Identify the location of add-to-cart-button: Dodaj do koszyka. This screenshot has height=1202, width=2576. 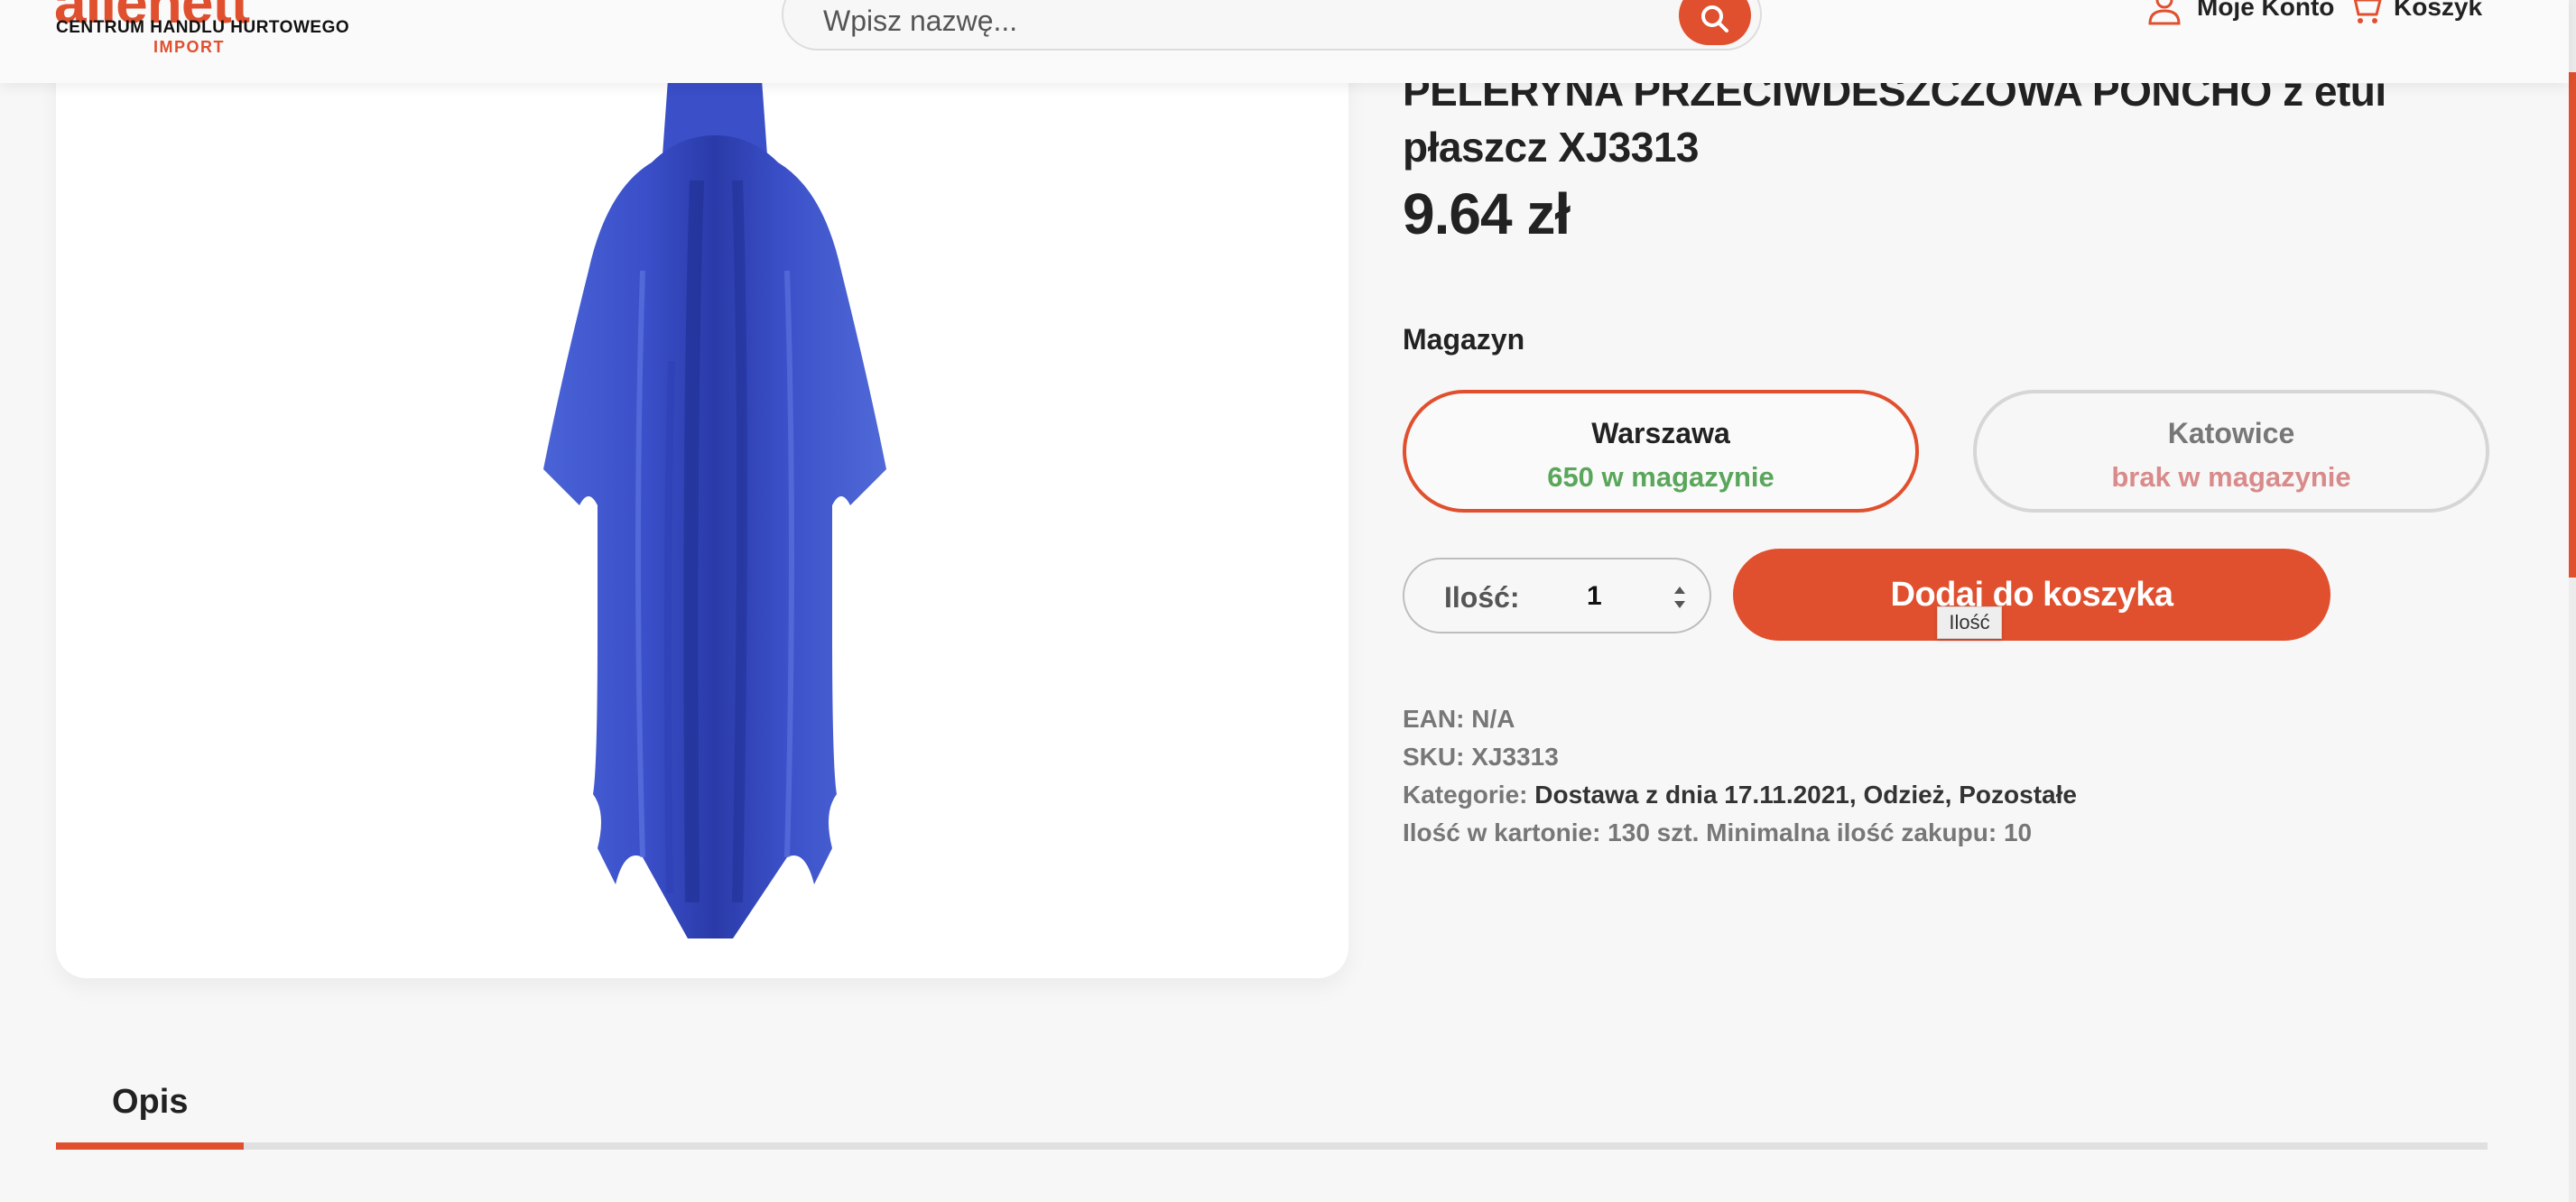
(2031, 595).